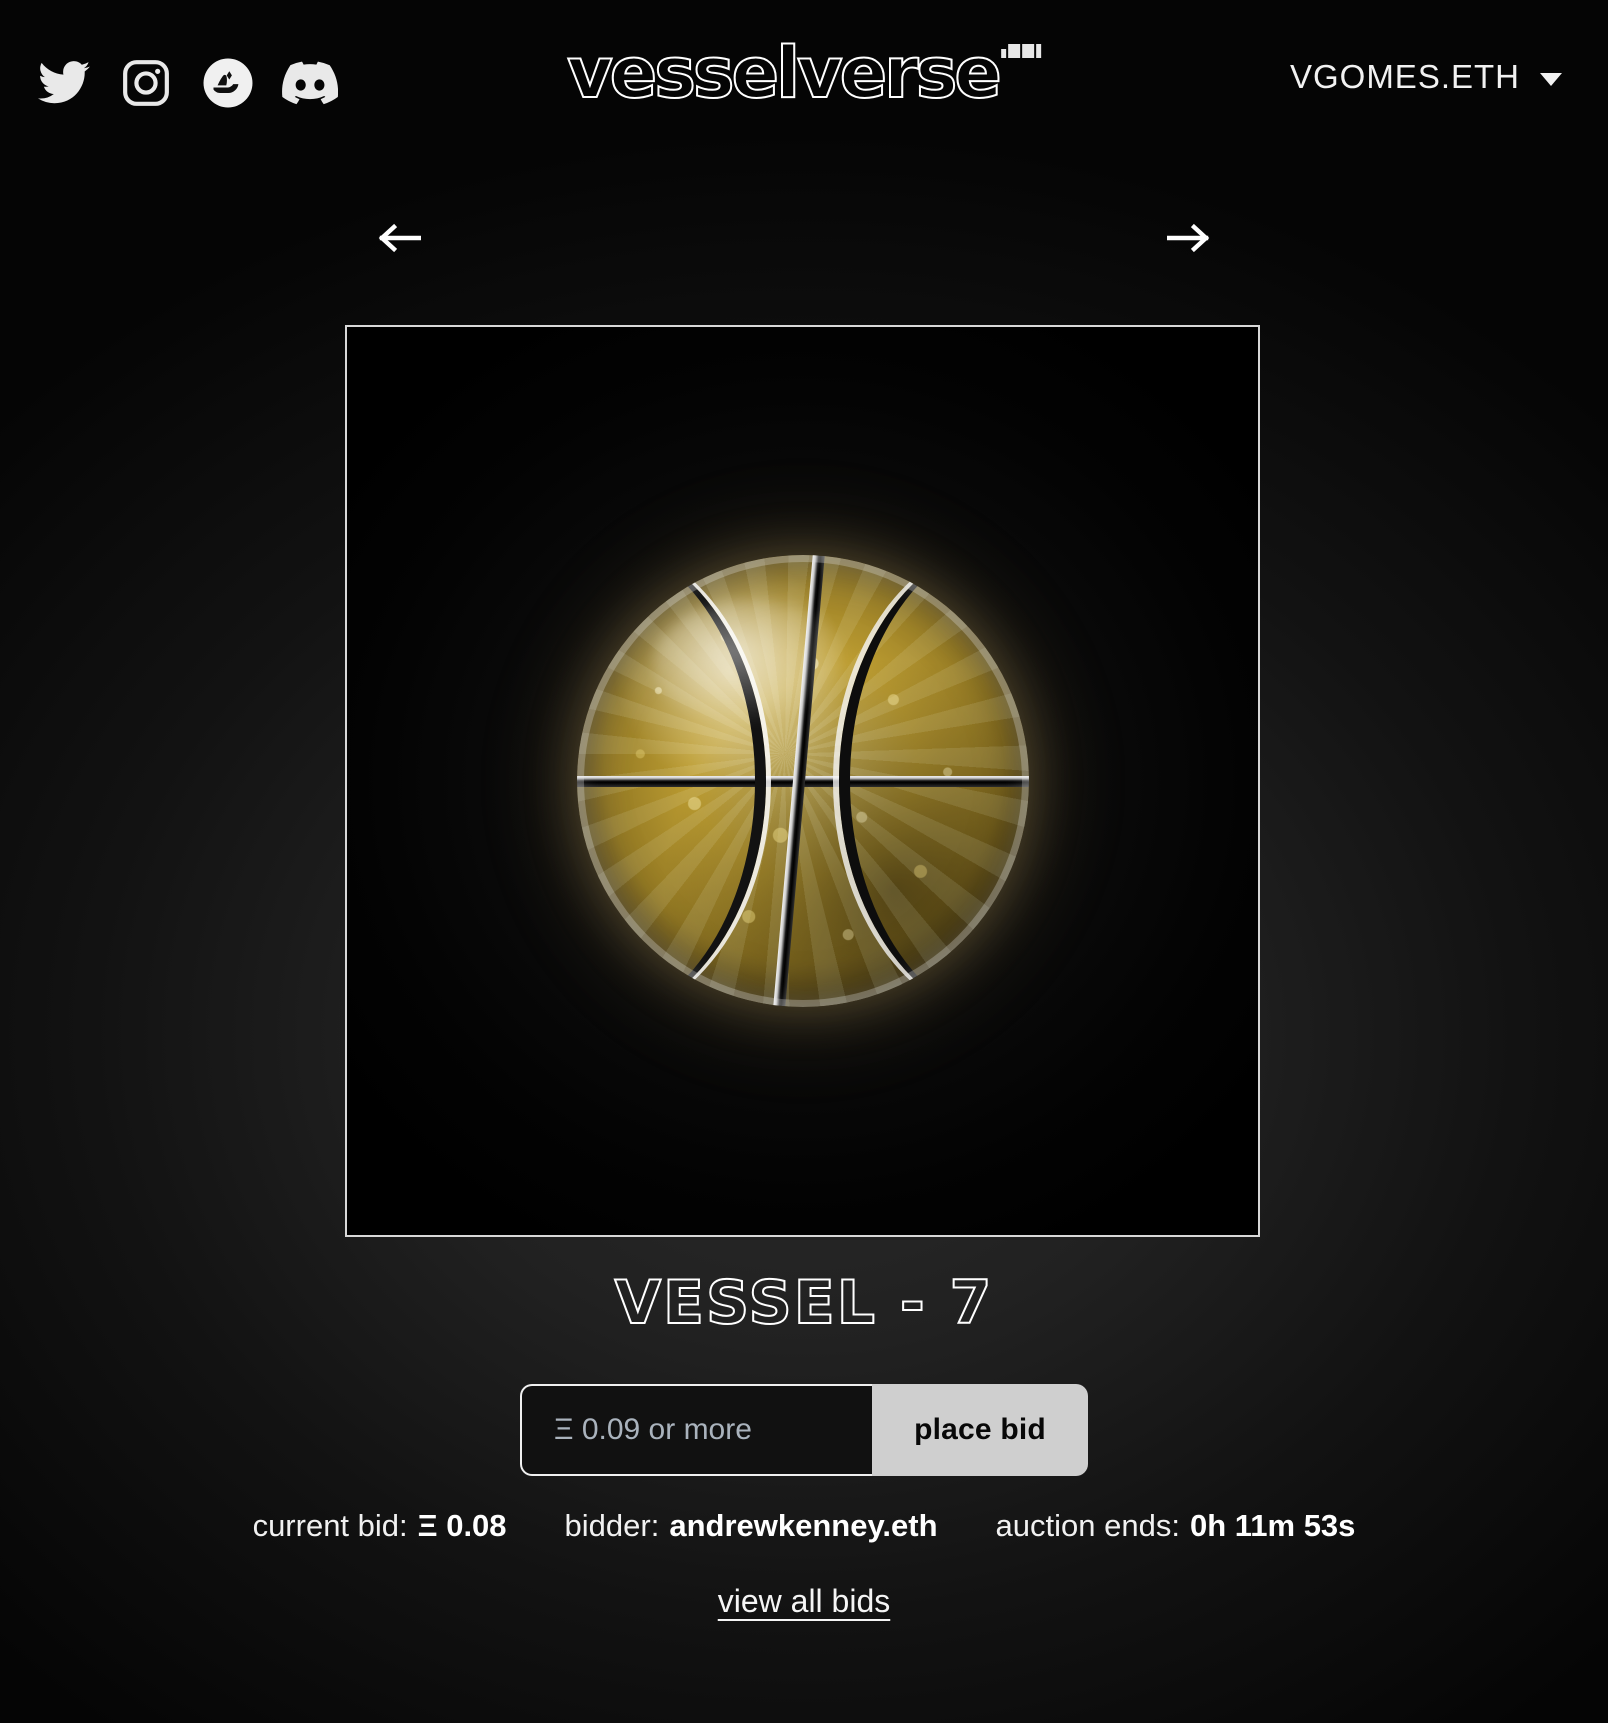  I want to click on auction-ends: auction ends: 0h 11m 53s, so click(1176, 1526).